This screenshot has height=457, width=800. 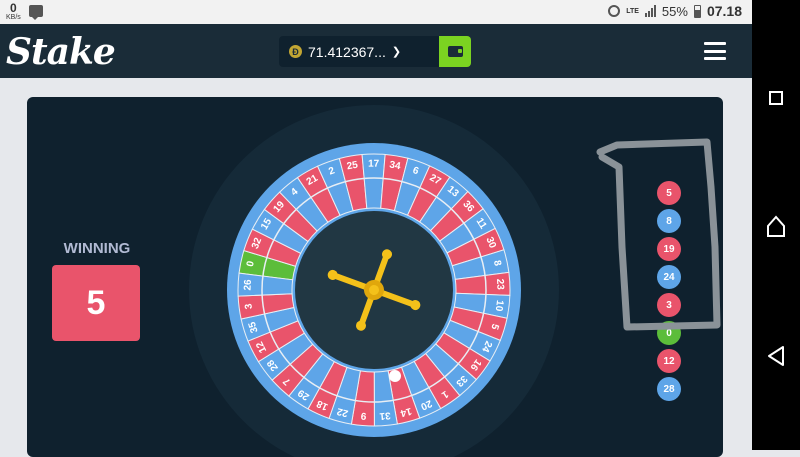 I want to click on home-icon, so click(x=776, y=226).